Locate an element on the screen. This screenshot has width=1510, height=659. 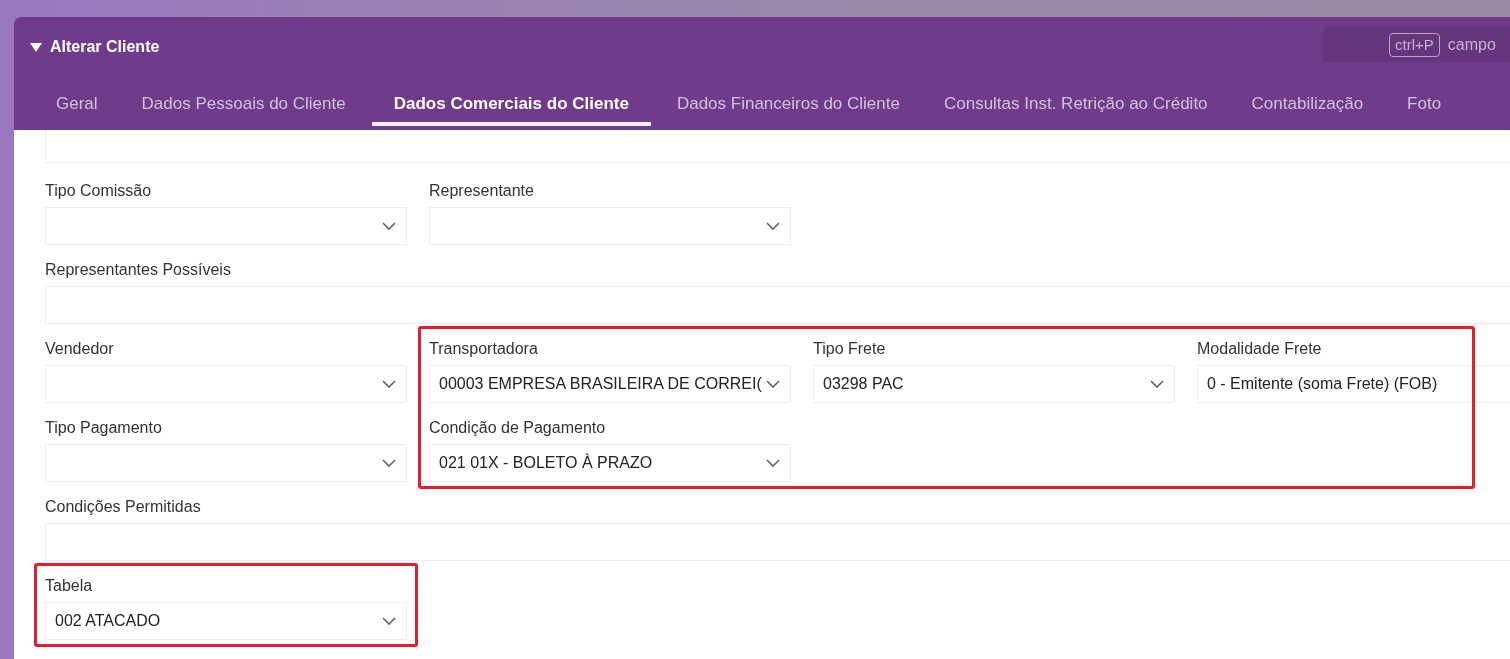
field-label: Representantes Possíveis is located at coordinates (138, 270).